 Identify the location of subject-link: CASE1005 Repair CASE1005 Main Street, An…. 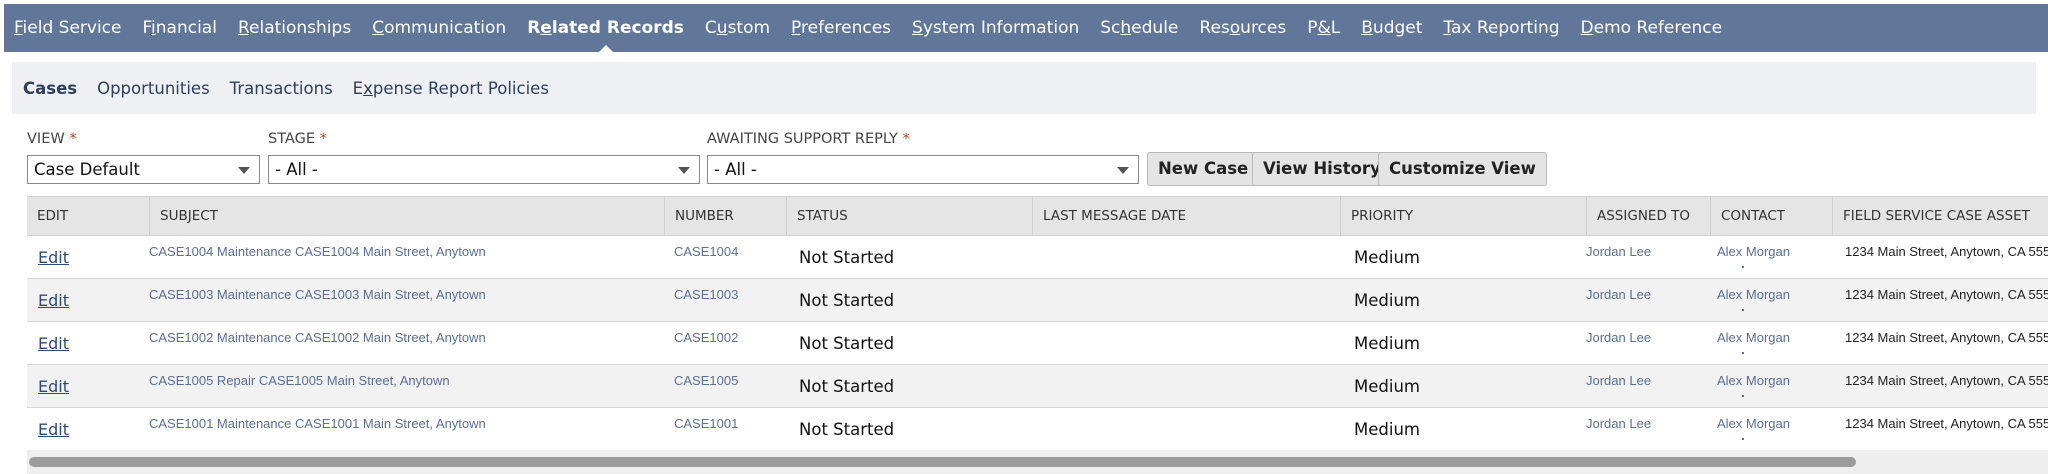
(299, 380).